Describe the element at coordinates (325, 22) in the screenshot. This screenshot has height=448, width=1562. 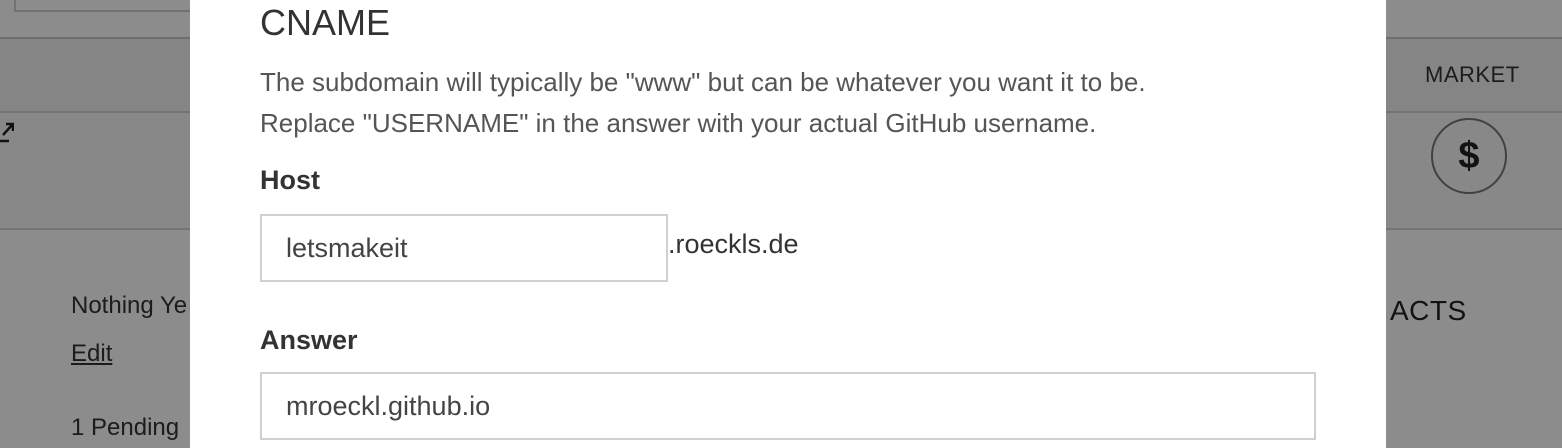
I see `modal-title: CNAME` at that location.